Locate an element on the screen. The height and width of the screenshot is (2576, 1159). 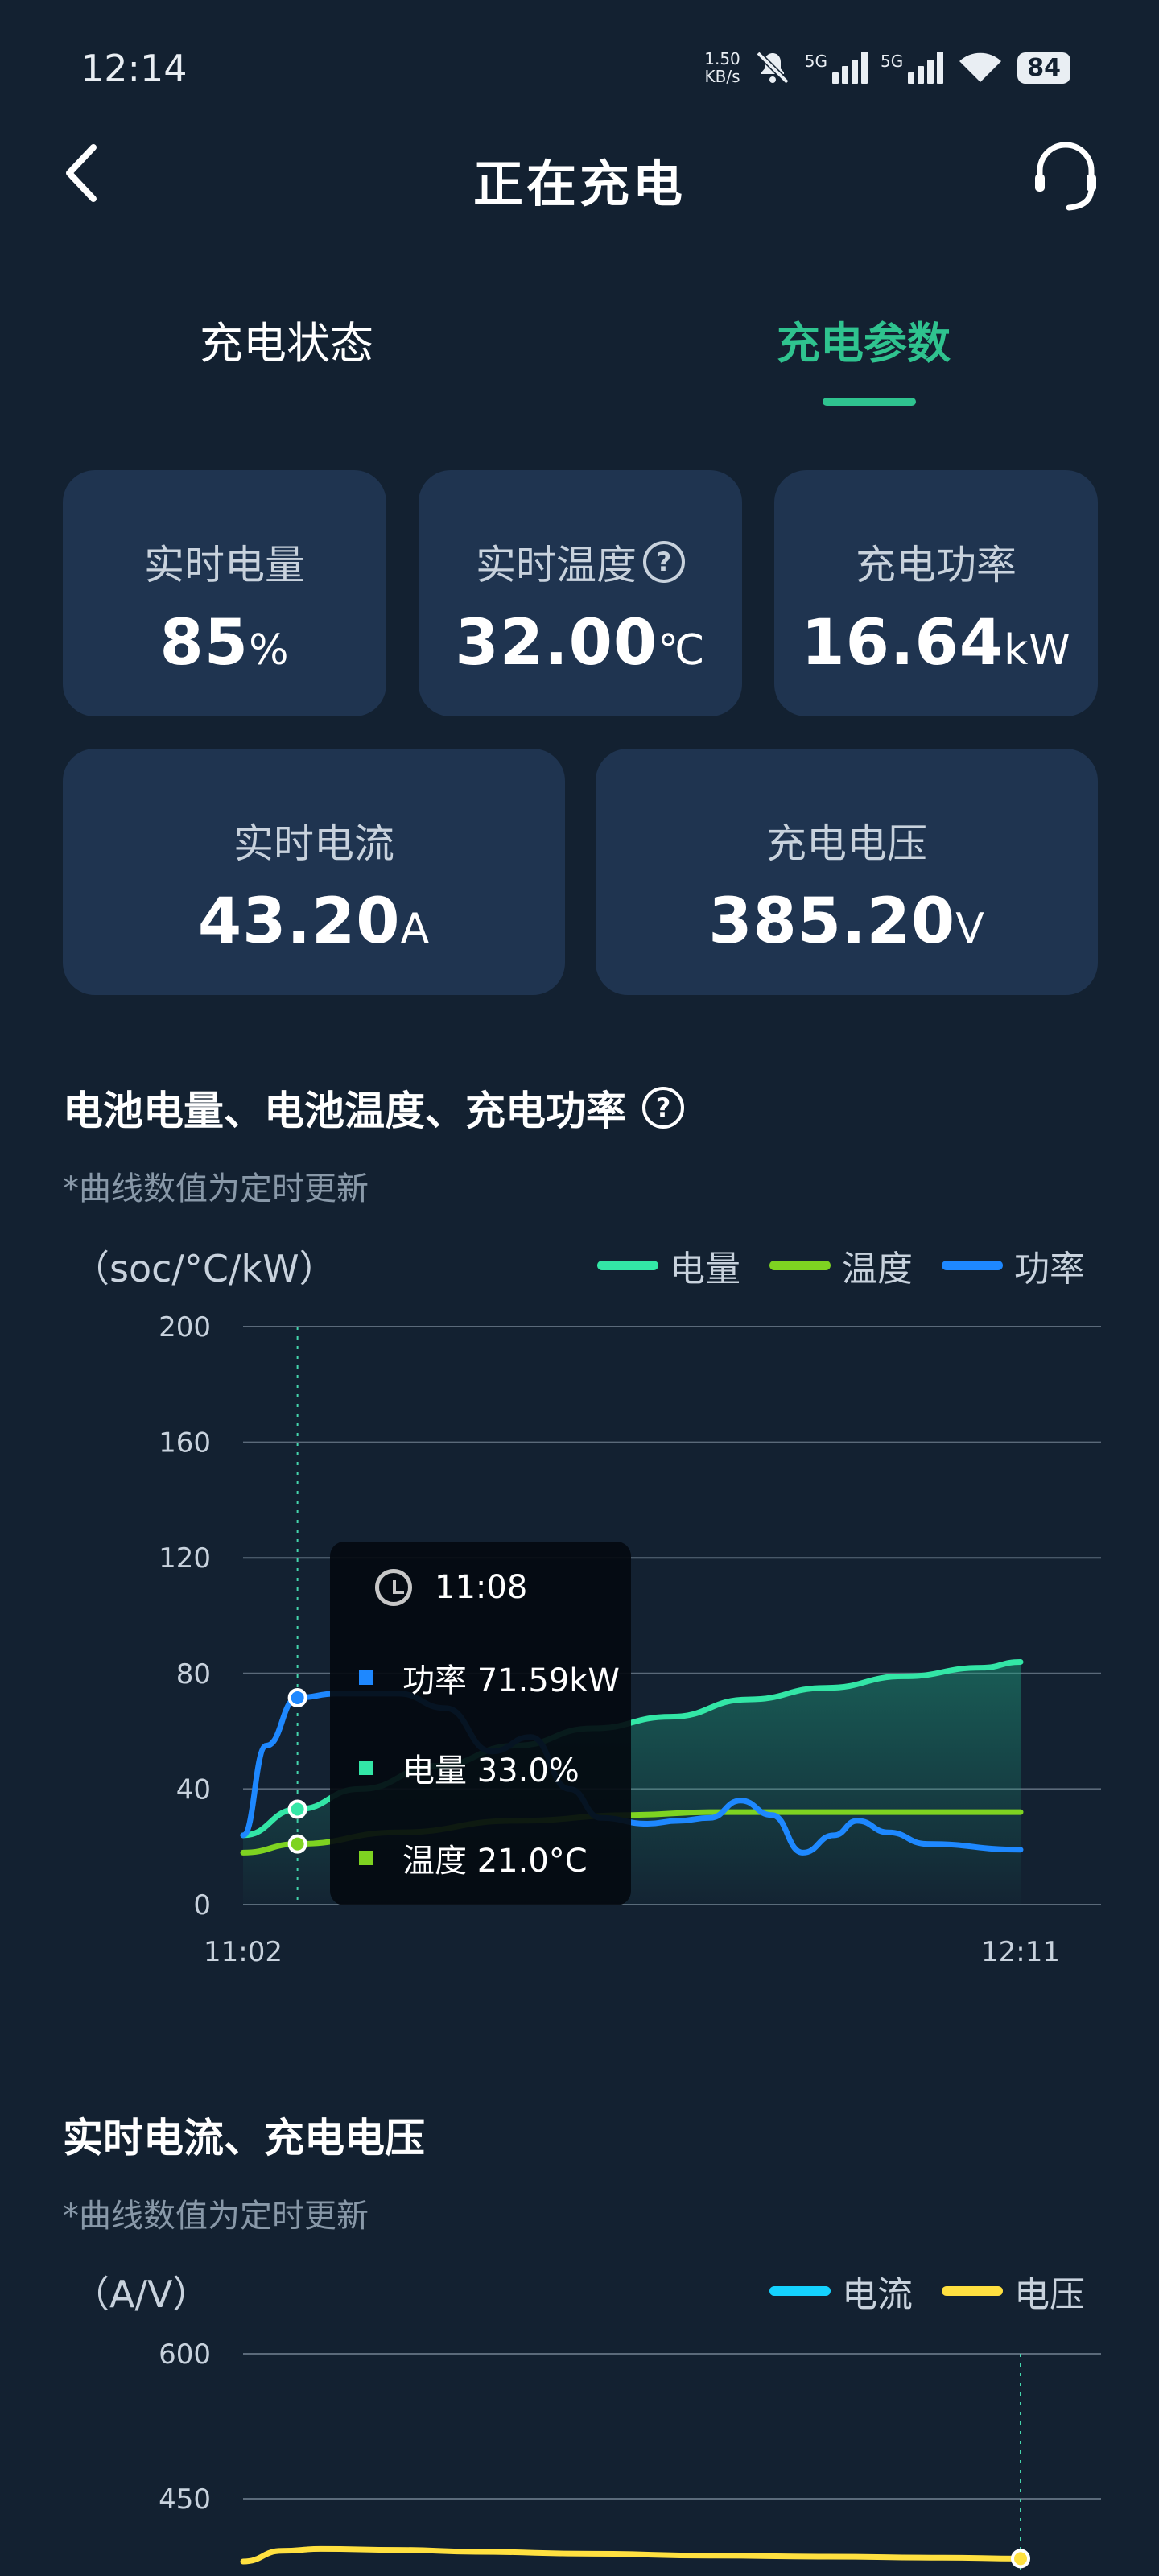
sim2-label: 5G is located at coordinates (892, 61).